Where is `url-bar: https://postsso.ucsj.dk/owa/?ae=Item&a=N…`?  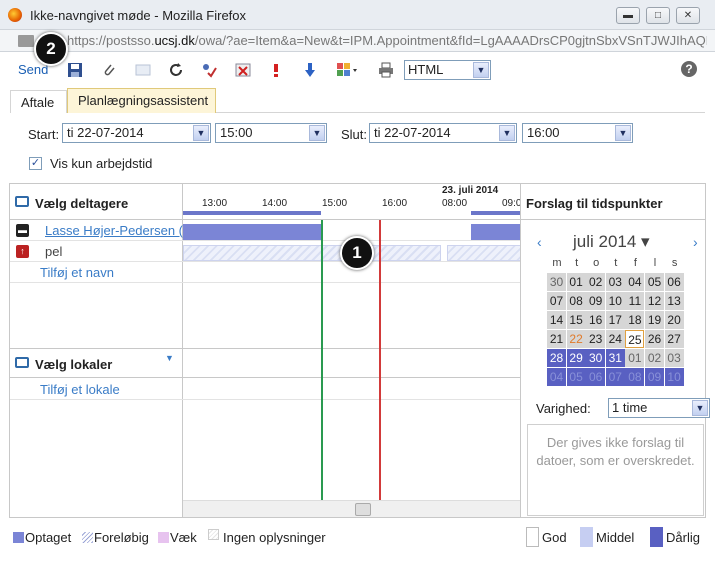
url-bar: https://postsso.ucsj.dk/owa/?ae=Item&a=N… is located at coordinates (357, 41).